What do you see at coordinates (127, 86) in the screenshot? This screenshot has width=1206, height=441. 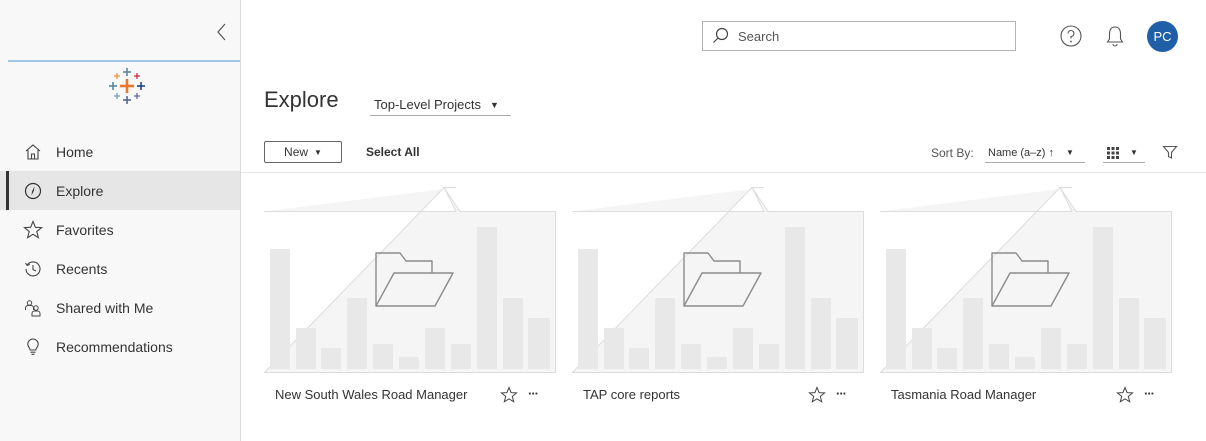 I see `tableau-logo-icon` at bounding box center [127, 86].